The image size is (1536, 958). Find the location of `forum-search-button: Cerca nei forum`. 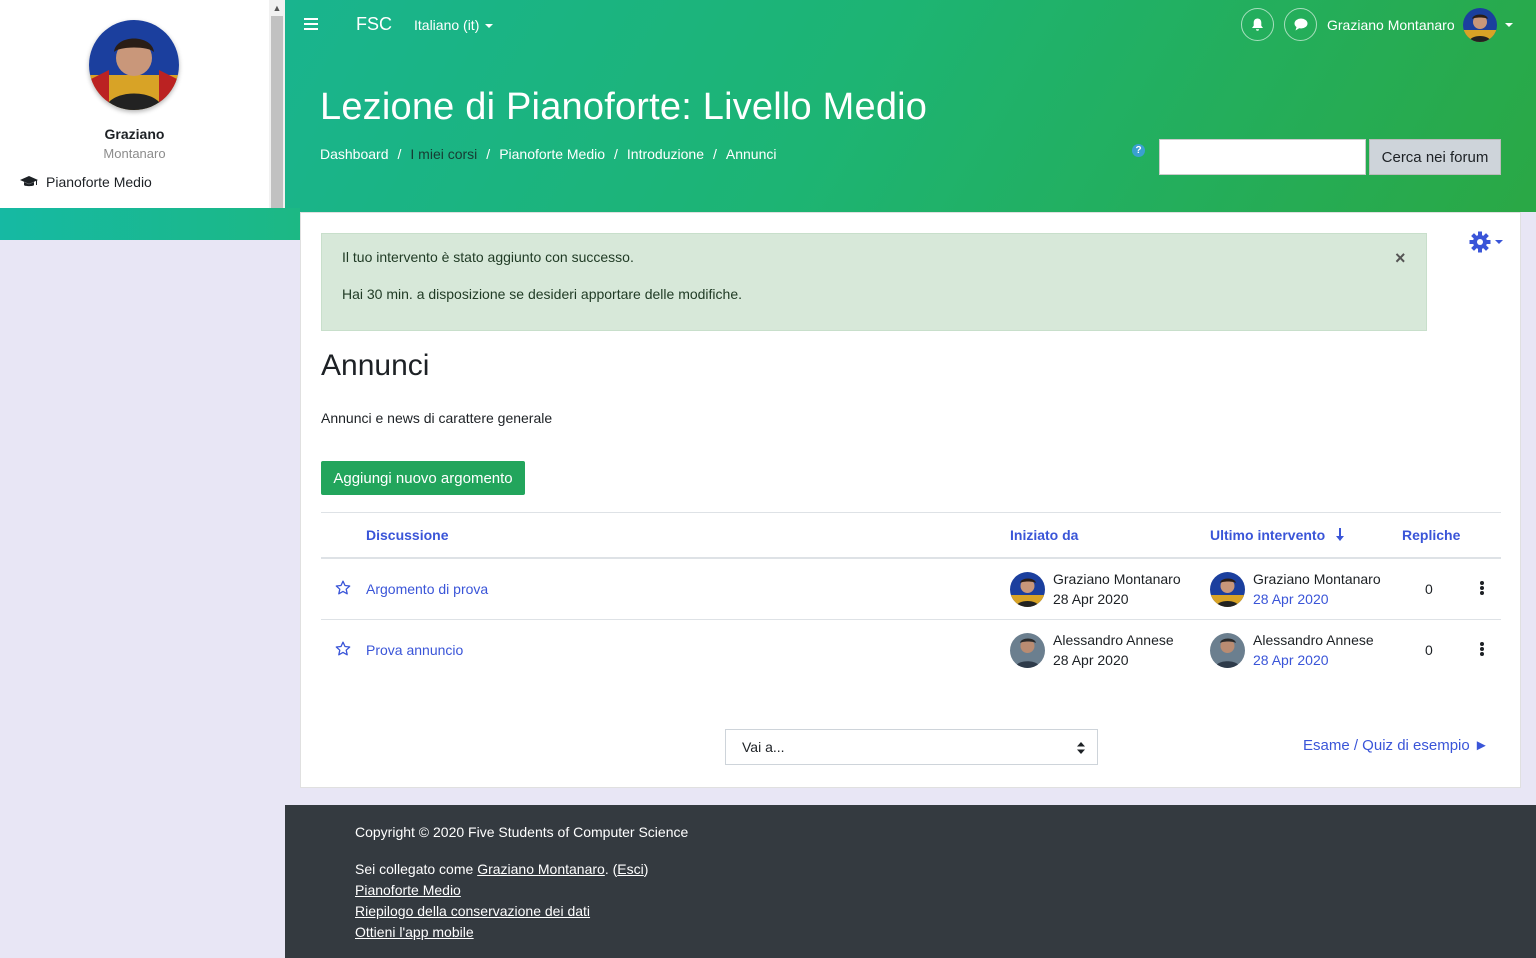

forum-search-button: Cerca nei forum is located at coordinates (1435, 157).